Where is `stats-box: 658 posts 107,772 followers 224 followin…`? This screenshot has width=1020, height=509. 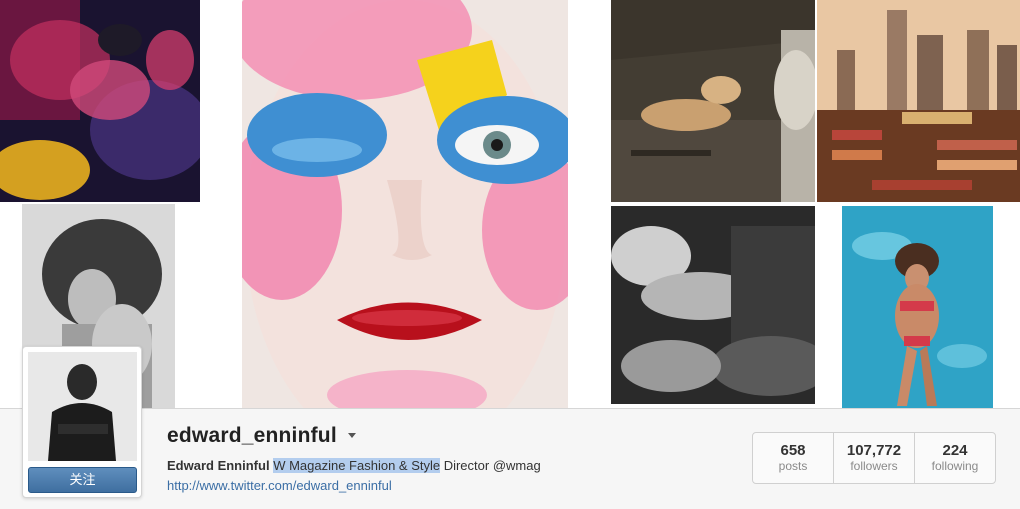
stats-box: 658 posts 107,772 followers 224 followin… is located at coordinates (874, 458).